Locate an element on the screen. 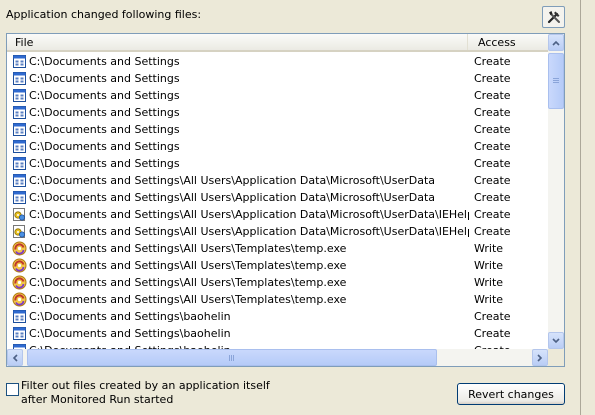  chevron-right-icon is located at coordinates (540, 357).